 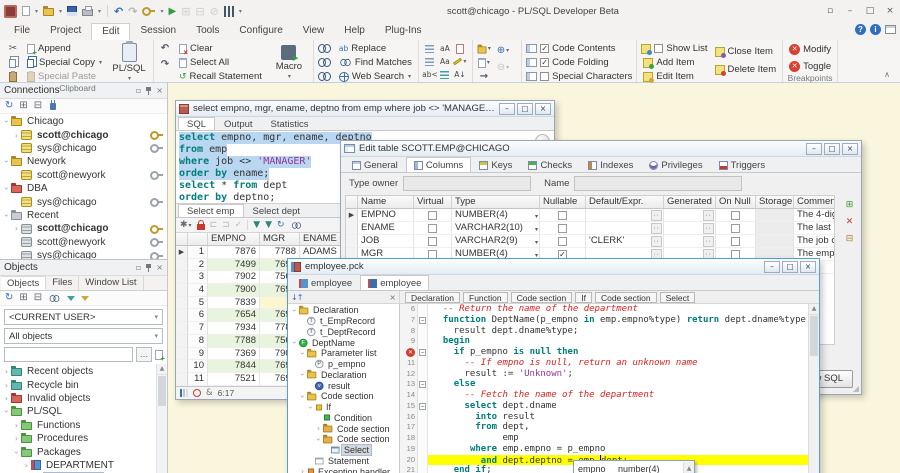 What do you see at coordinates (677, 297) in the screenshot?
I see `breadcrumb-select: Select` at bounding box center [677, 297].